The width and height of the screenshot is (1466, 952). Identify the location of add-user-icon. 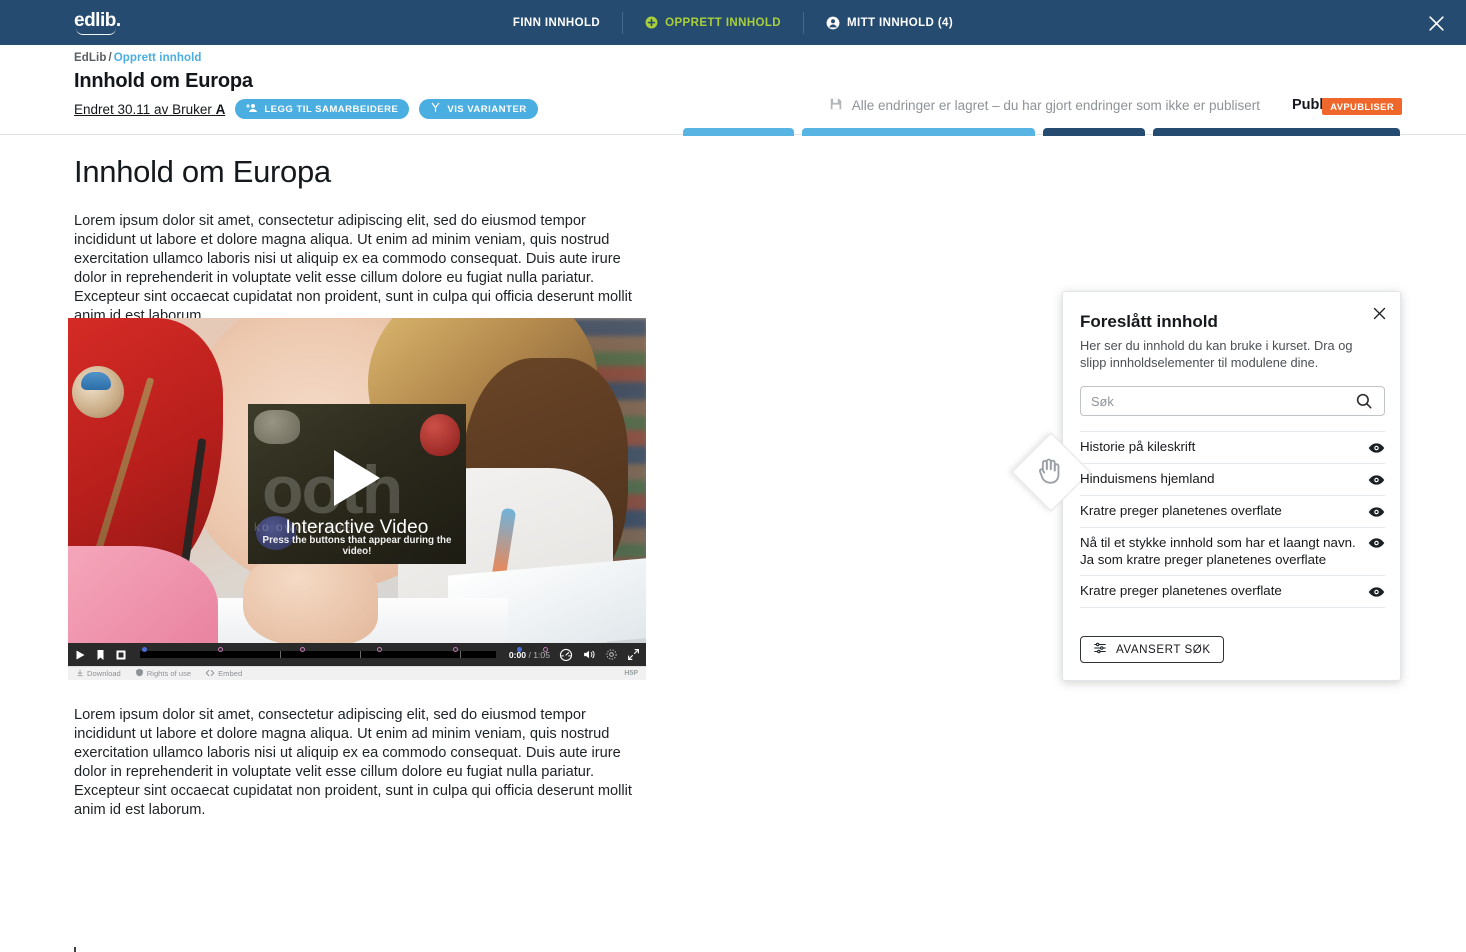
(252, 109).